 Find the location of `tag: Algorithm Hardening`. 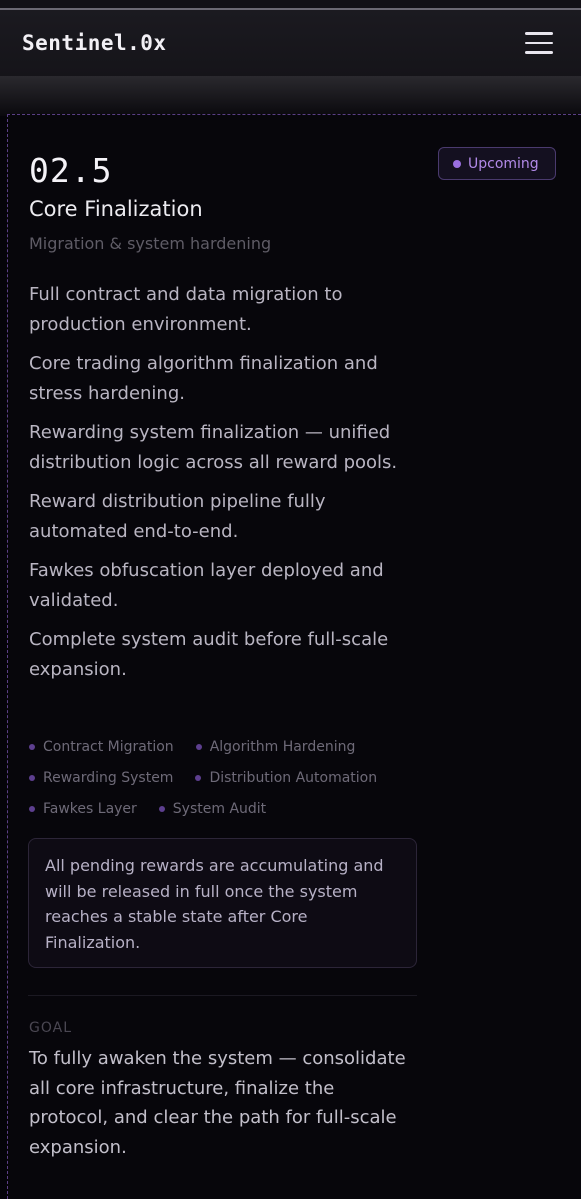

tag: Algorithm Hardening is located at coordinates (275, 746).